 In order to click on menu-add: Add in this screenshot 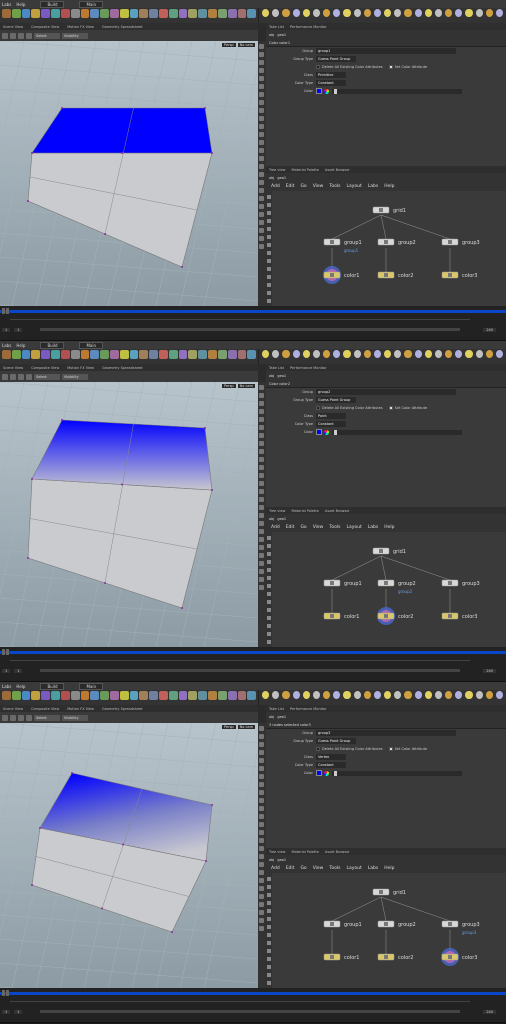, I will do `click(275, 186)`.